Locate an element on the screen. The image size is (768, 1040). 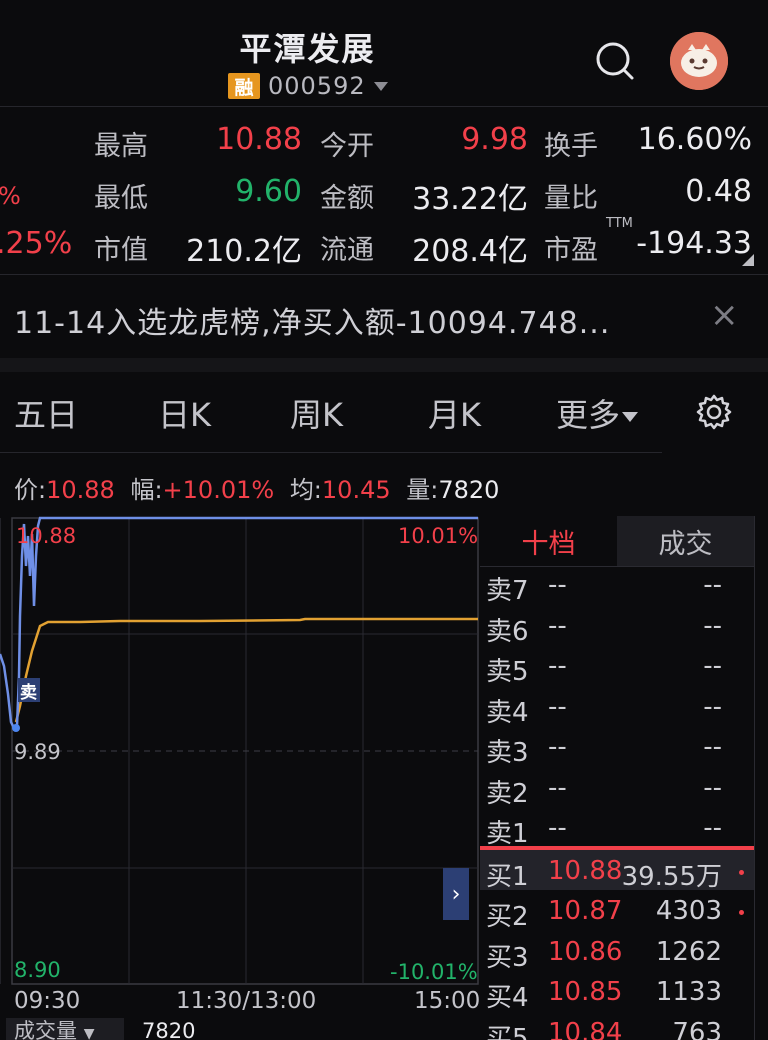
change-value: +10.01% is located at coordinates (218, 490).